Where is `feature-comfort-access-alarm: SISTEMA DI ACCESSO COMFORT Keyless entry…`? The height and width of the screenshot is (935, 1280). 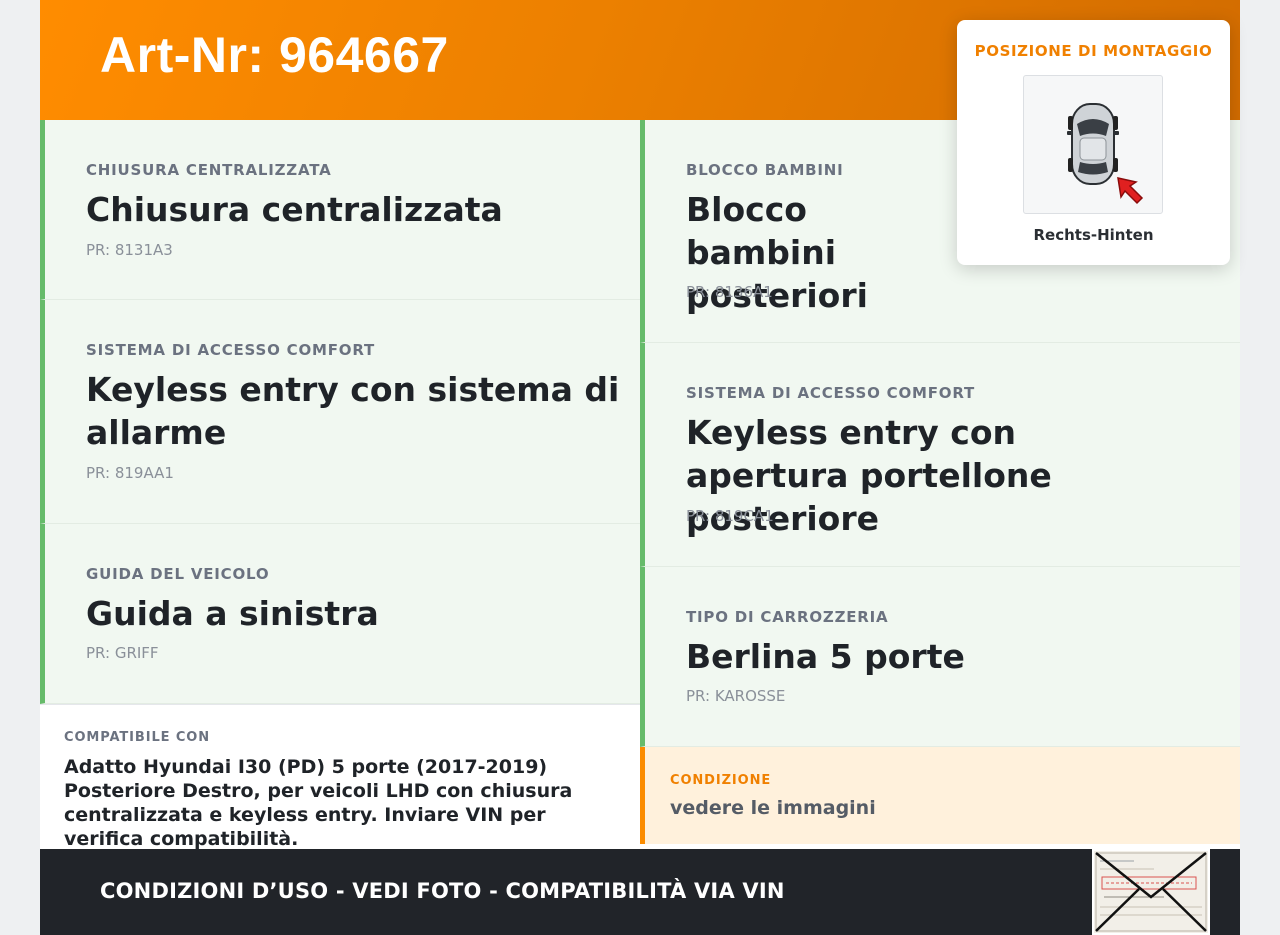
feature-comfort-access-alarm: SISTEMA DI ACCESSO COMFORT Keyless entry… is located at coordinates (340, 412).